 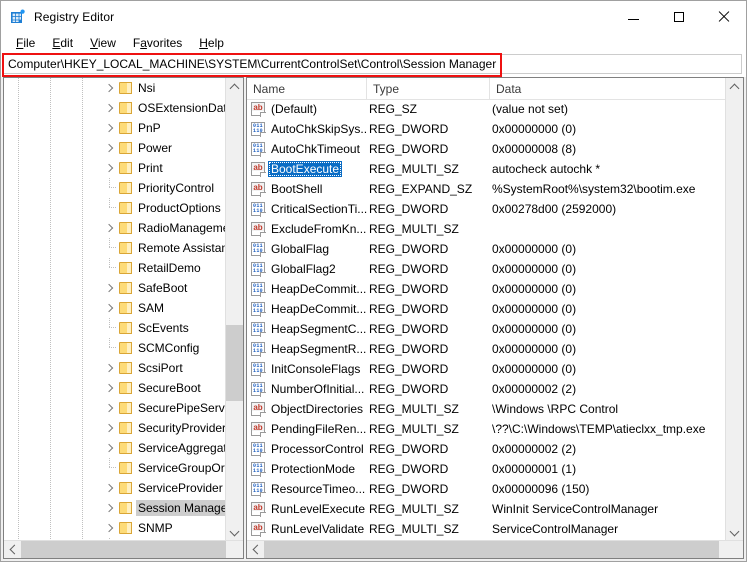 I want to click on tree-item-securepipeserver: SecurePipeServer, so click(x=115, y=408).